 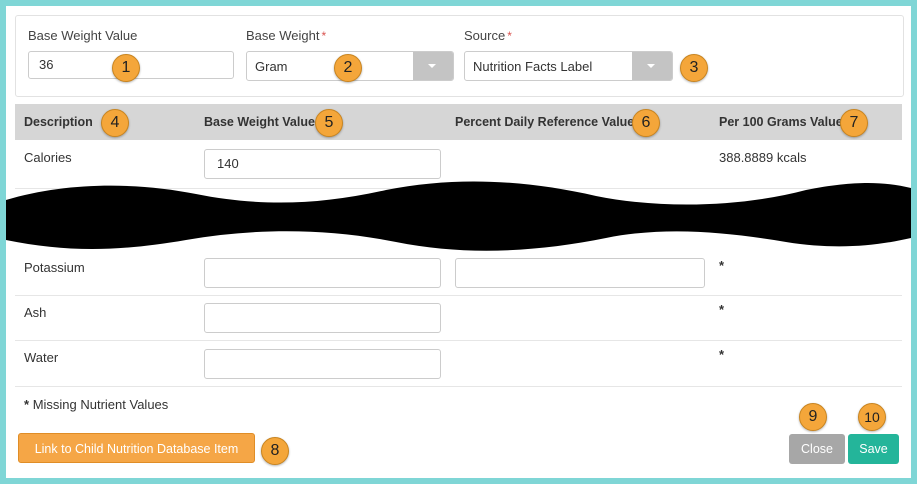 I want to click on callout-badge-3: 3, so click(x=694, y=68).